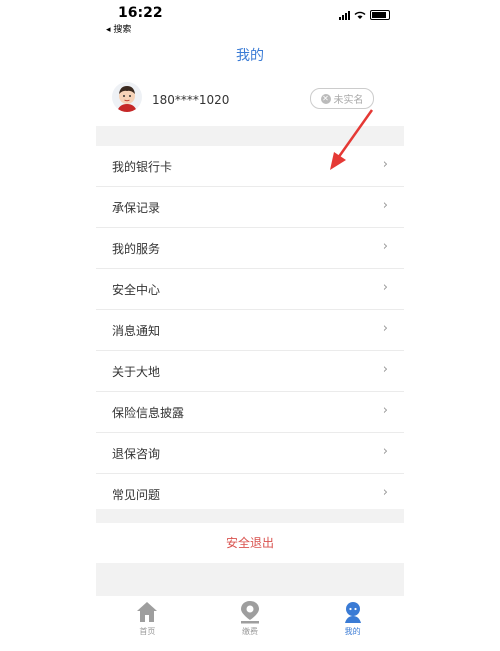 The width and height of the screenshot is (500, 651). I want to click on tab-payment: 缴费, so click(250, 619).